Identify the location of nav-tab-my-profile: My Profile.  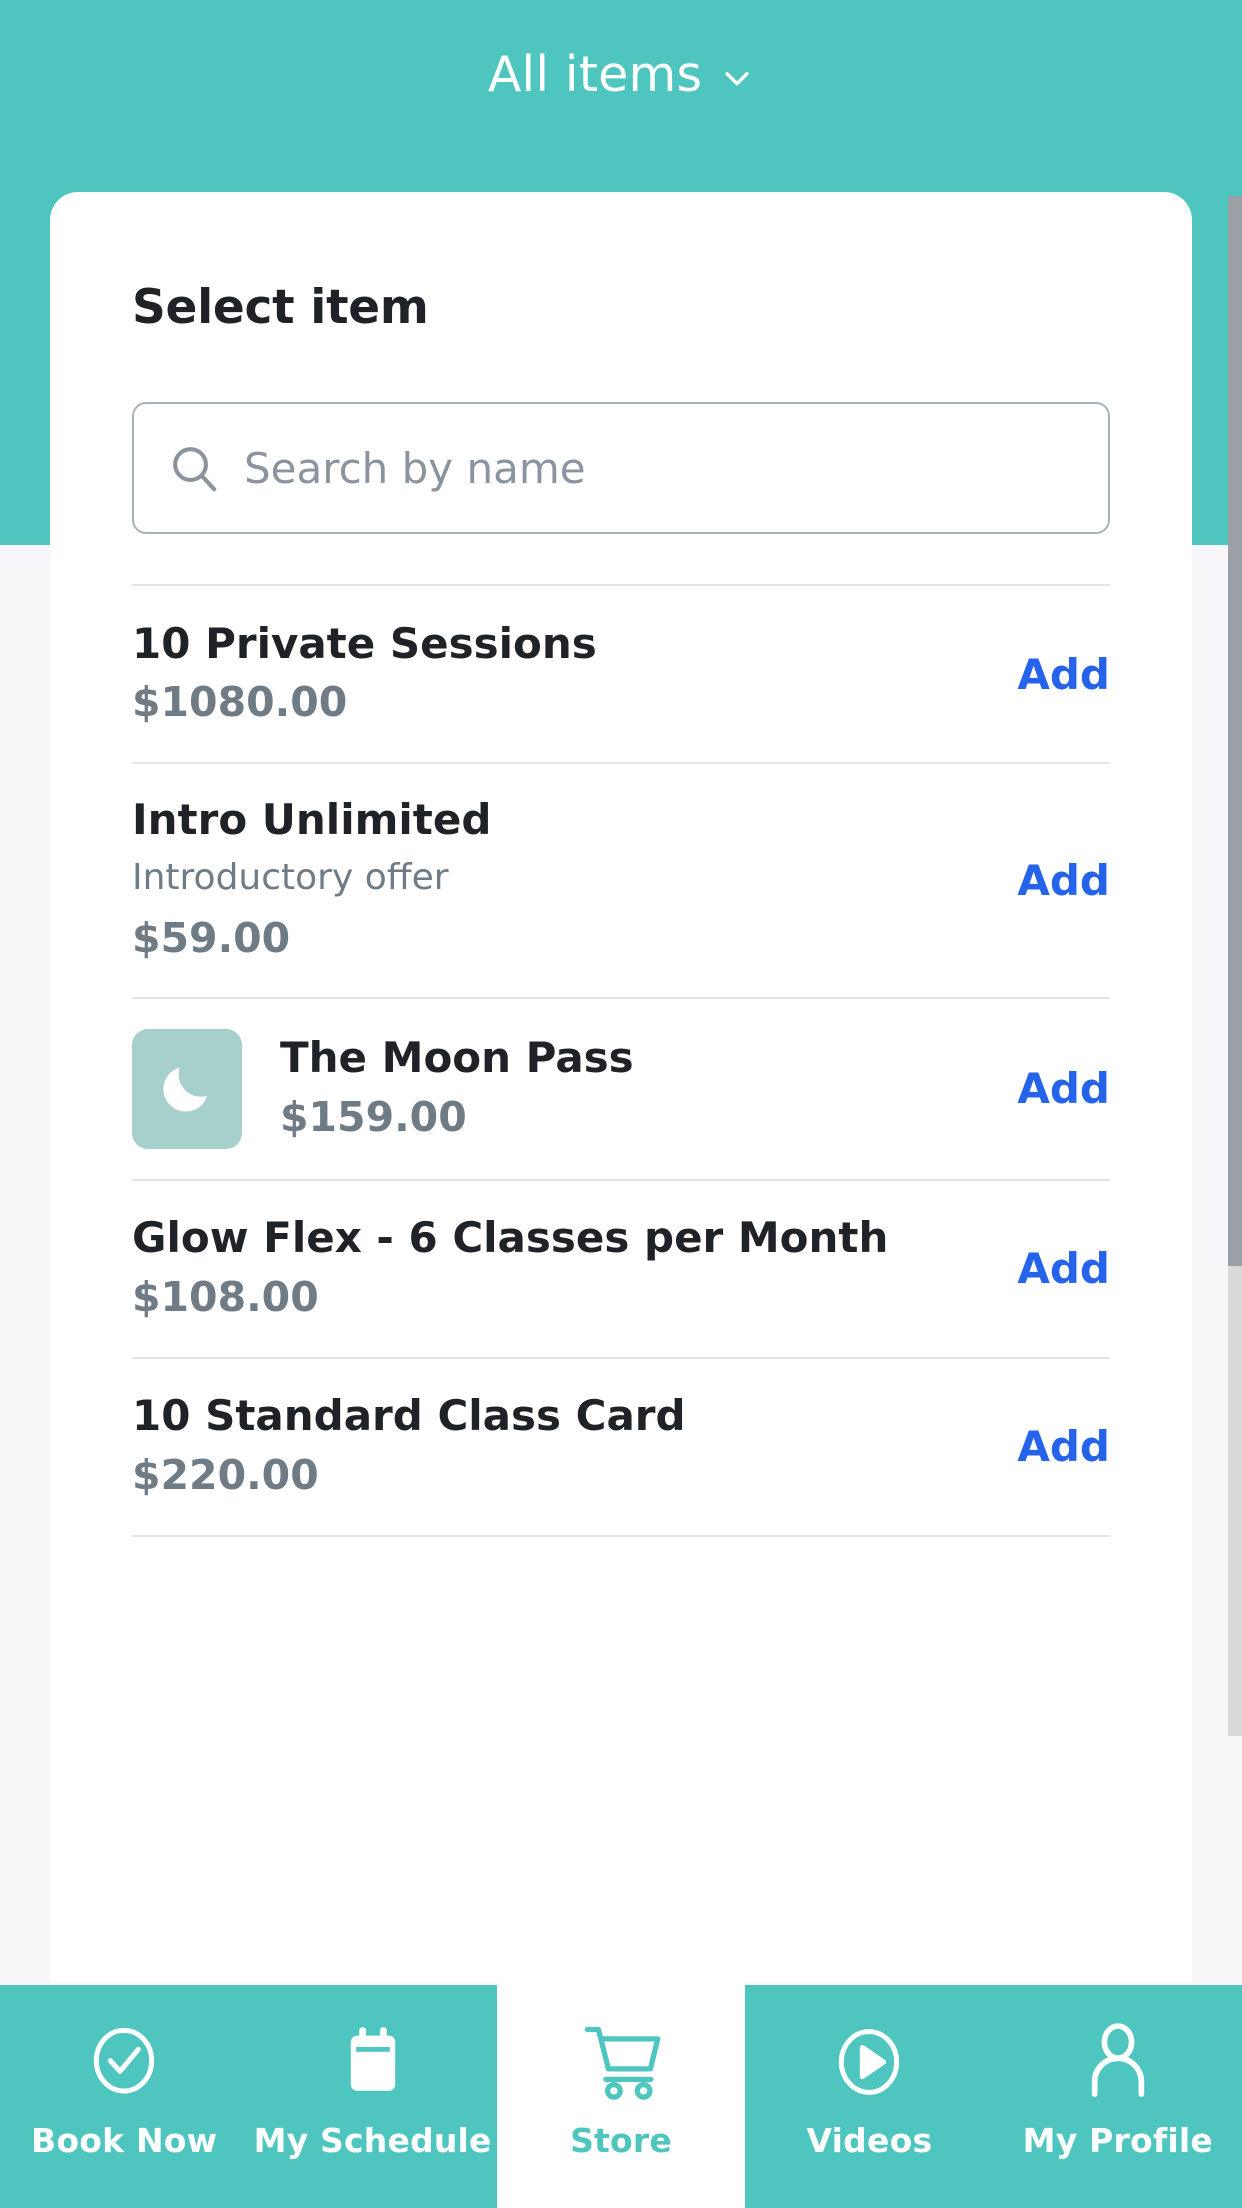
(1117, 2096).